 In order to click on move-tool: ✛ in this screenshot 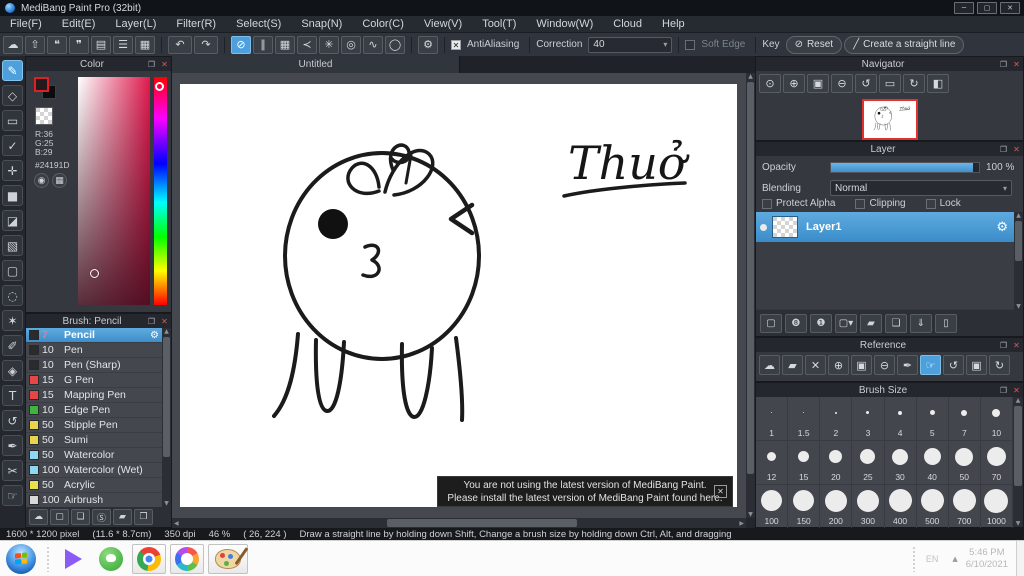, I will do `click(12, 170)`.